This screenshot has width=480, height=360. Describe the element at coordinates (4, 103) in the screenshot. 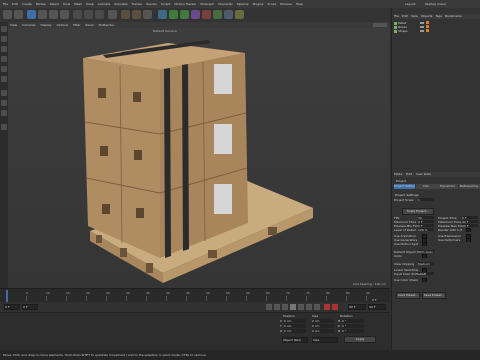

I see `snapping-icon` at that location.